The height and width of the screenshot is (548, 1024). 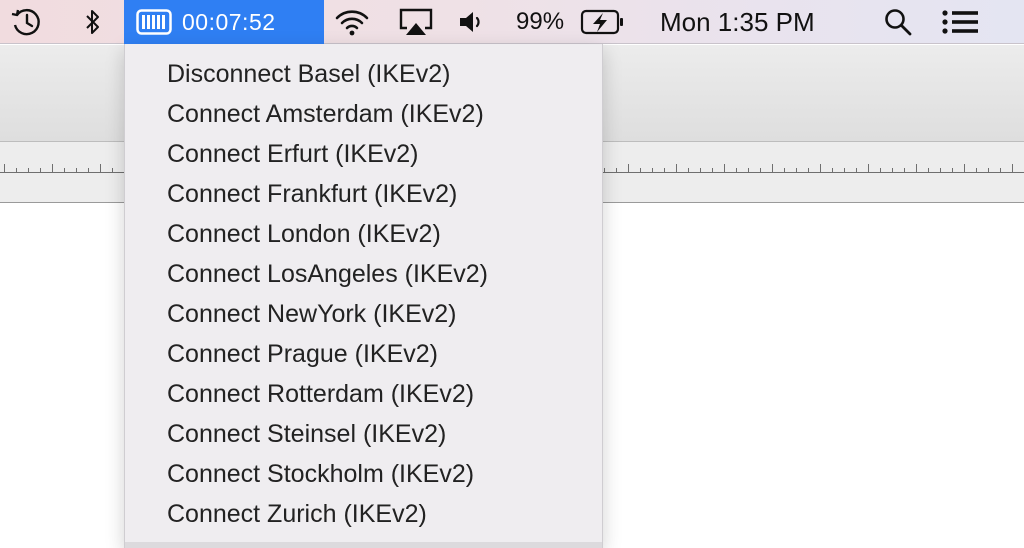 What do you see at coordinates (363, 394) in the screenshot?
I see `menu-item-connect-rotterdam: Connect Rotterdam (IKEv2)` at bounding box center [363, 394].